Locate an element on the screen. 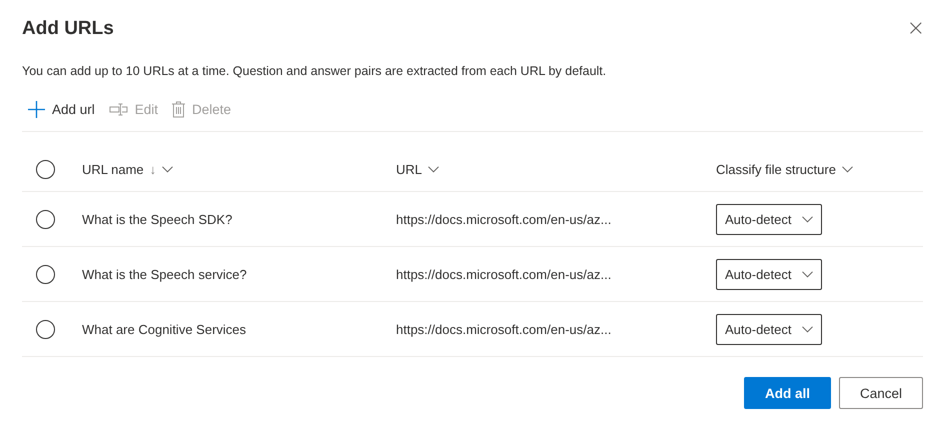 The width and height of the screenshot is (944, 425). sort-arrow: ↓ is located at coordinates (153, 169).